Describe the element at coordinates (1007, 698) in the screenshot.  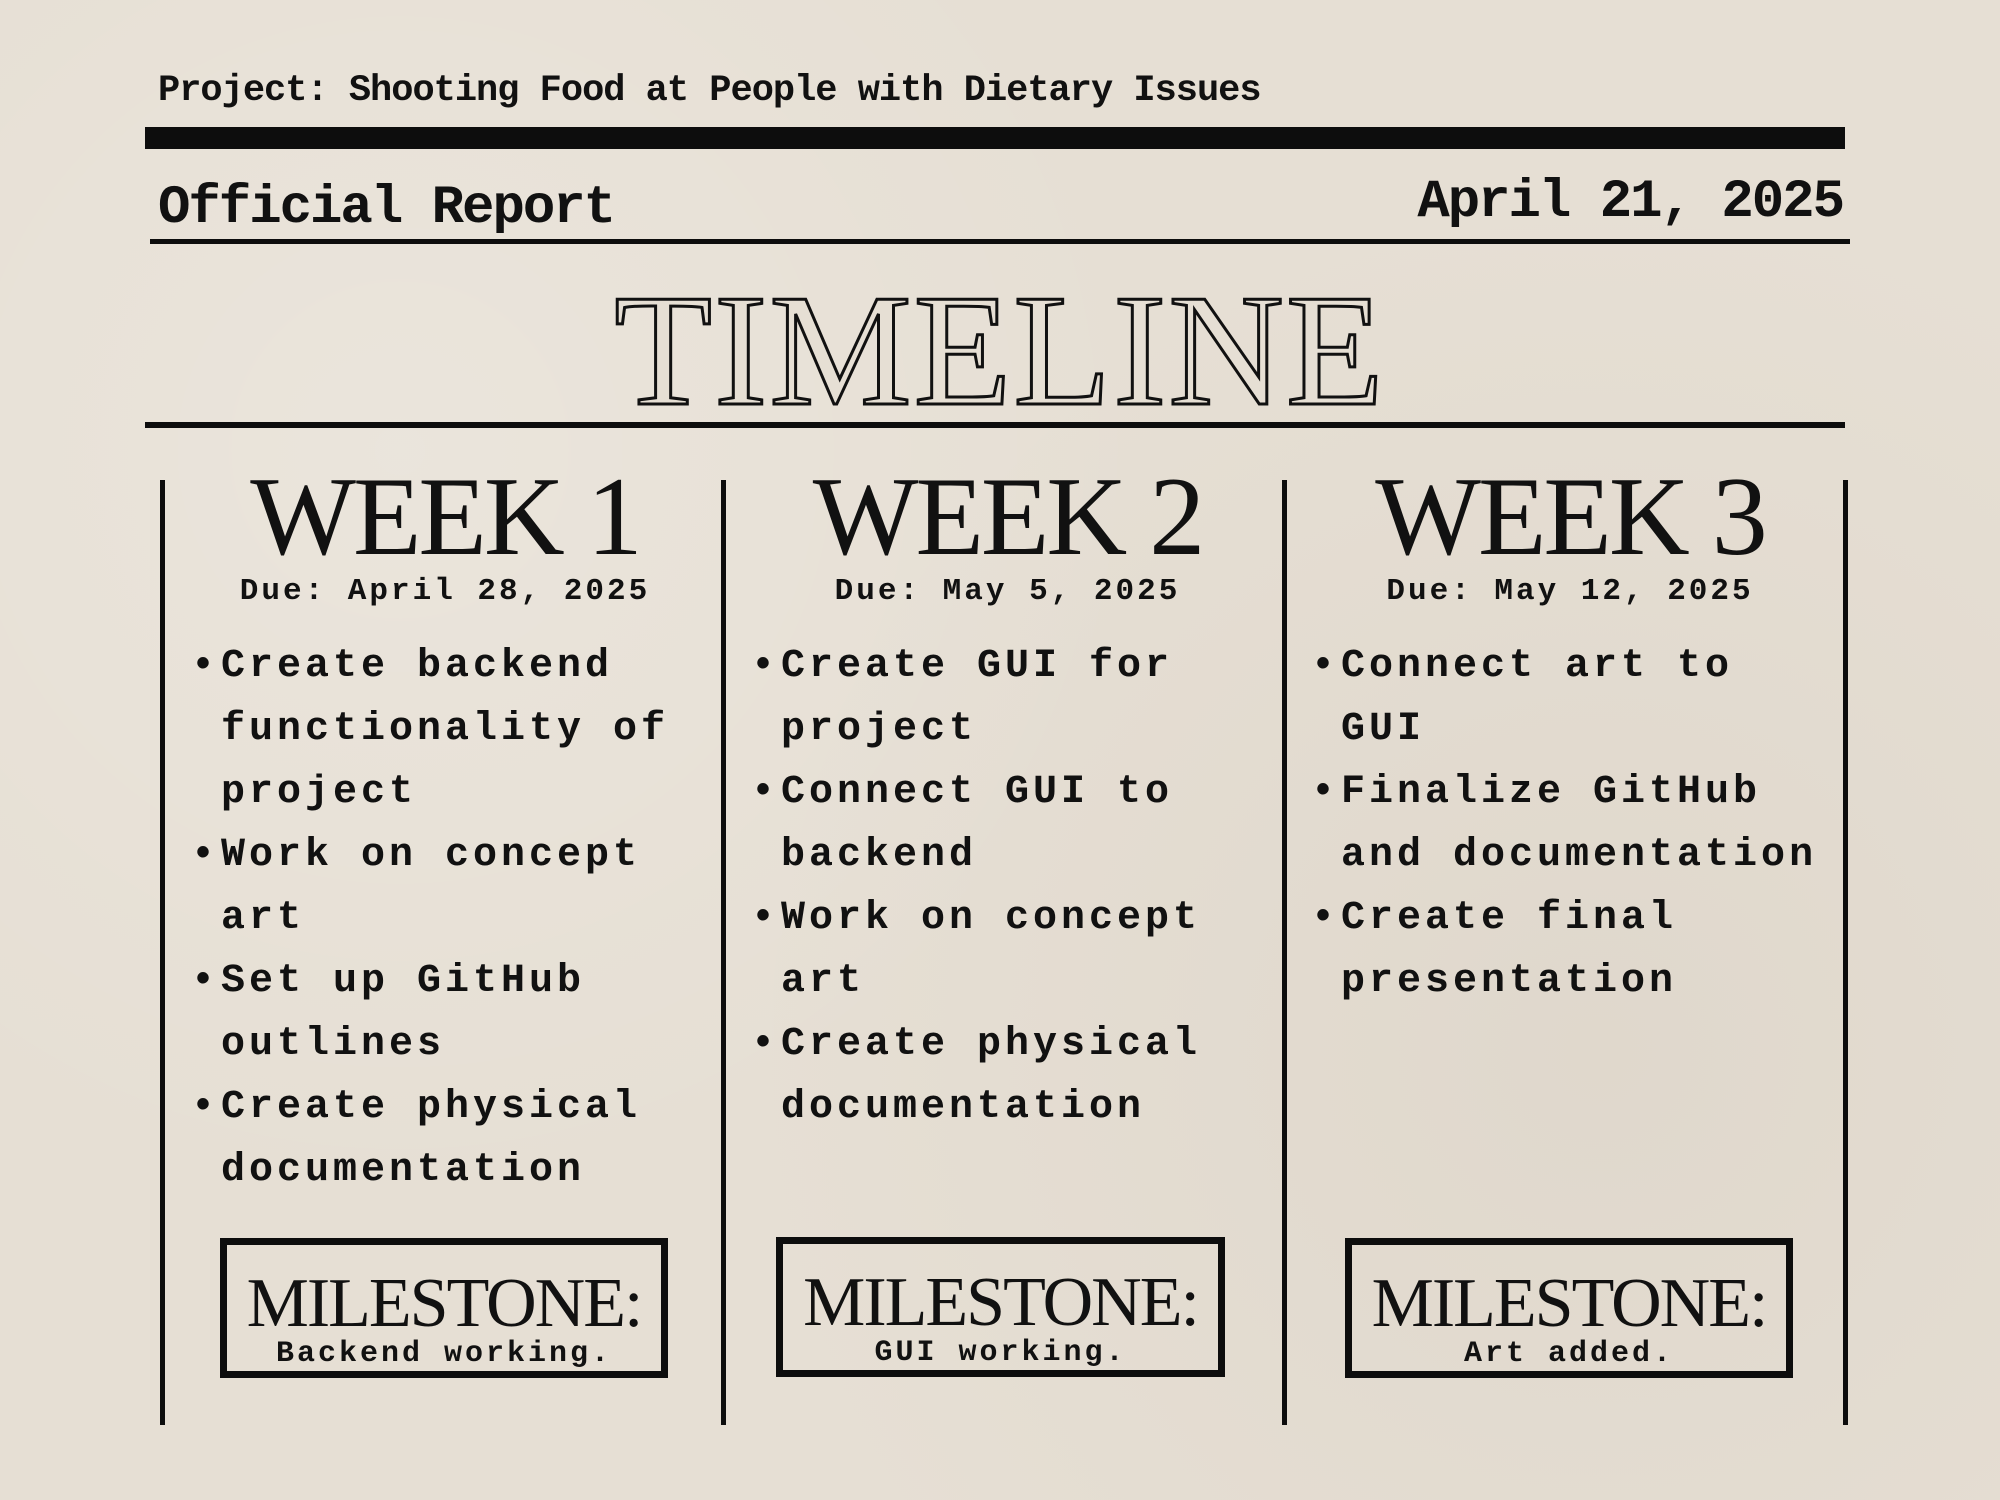
I see `task-item: Create GUI for project` at that location.